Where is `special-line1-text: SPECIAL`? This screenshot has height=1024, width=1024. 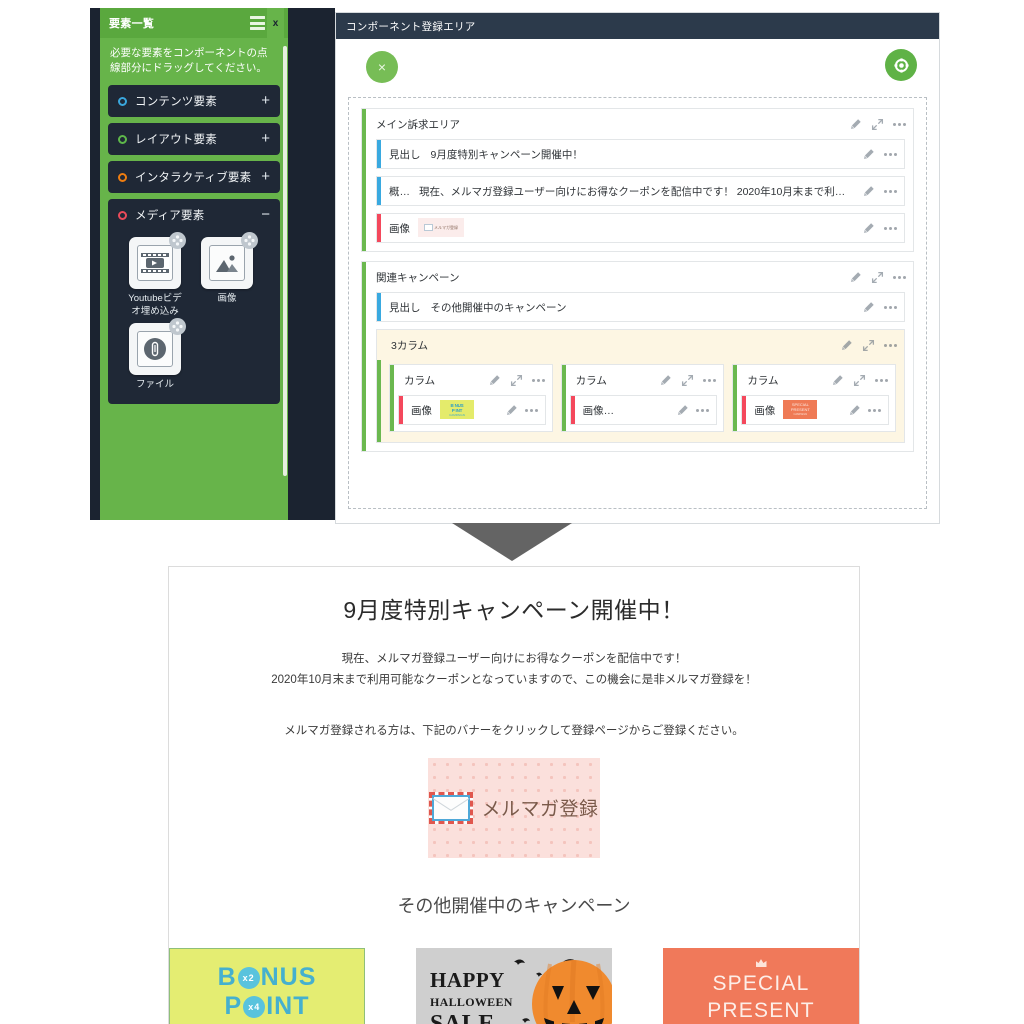
special-line1-text: SPECIAL is located at coordinates (761, 984).